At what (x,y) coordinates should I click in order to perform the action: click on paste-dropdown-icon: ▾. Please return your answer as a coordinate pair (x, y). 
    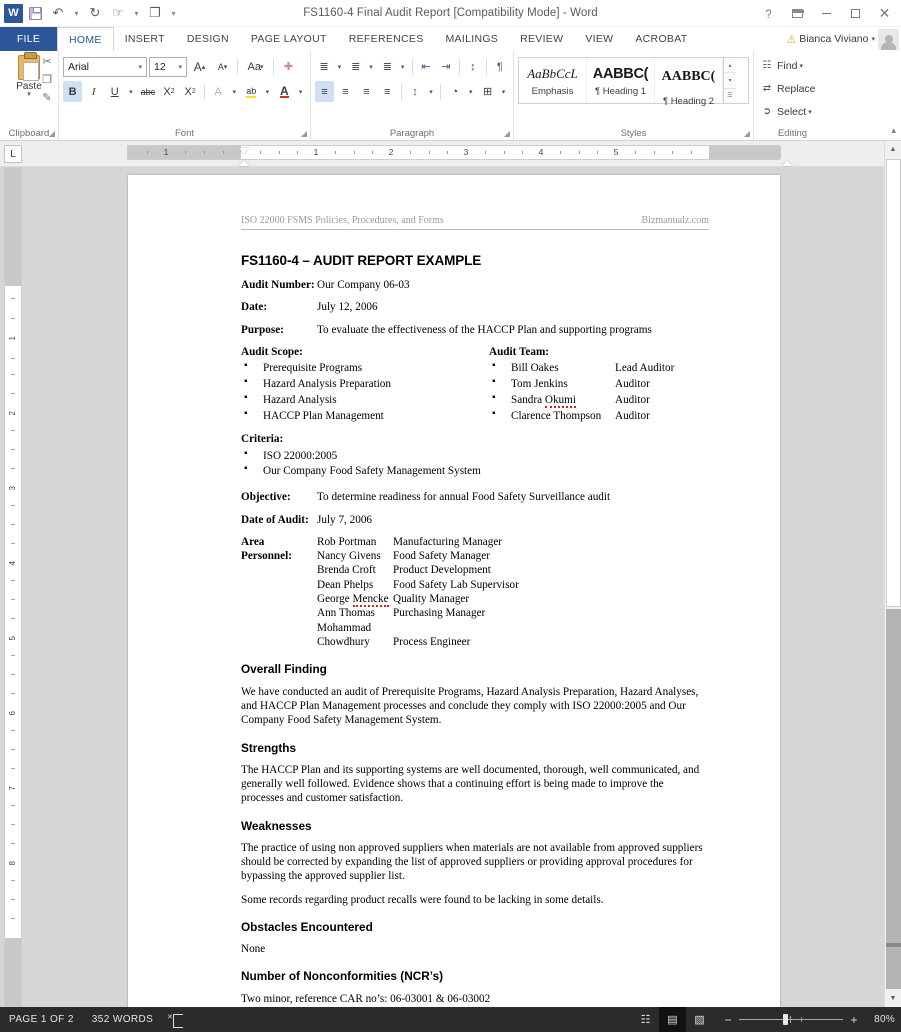
    Looking at the image, I should click on (29, 94).